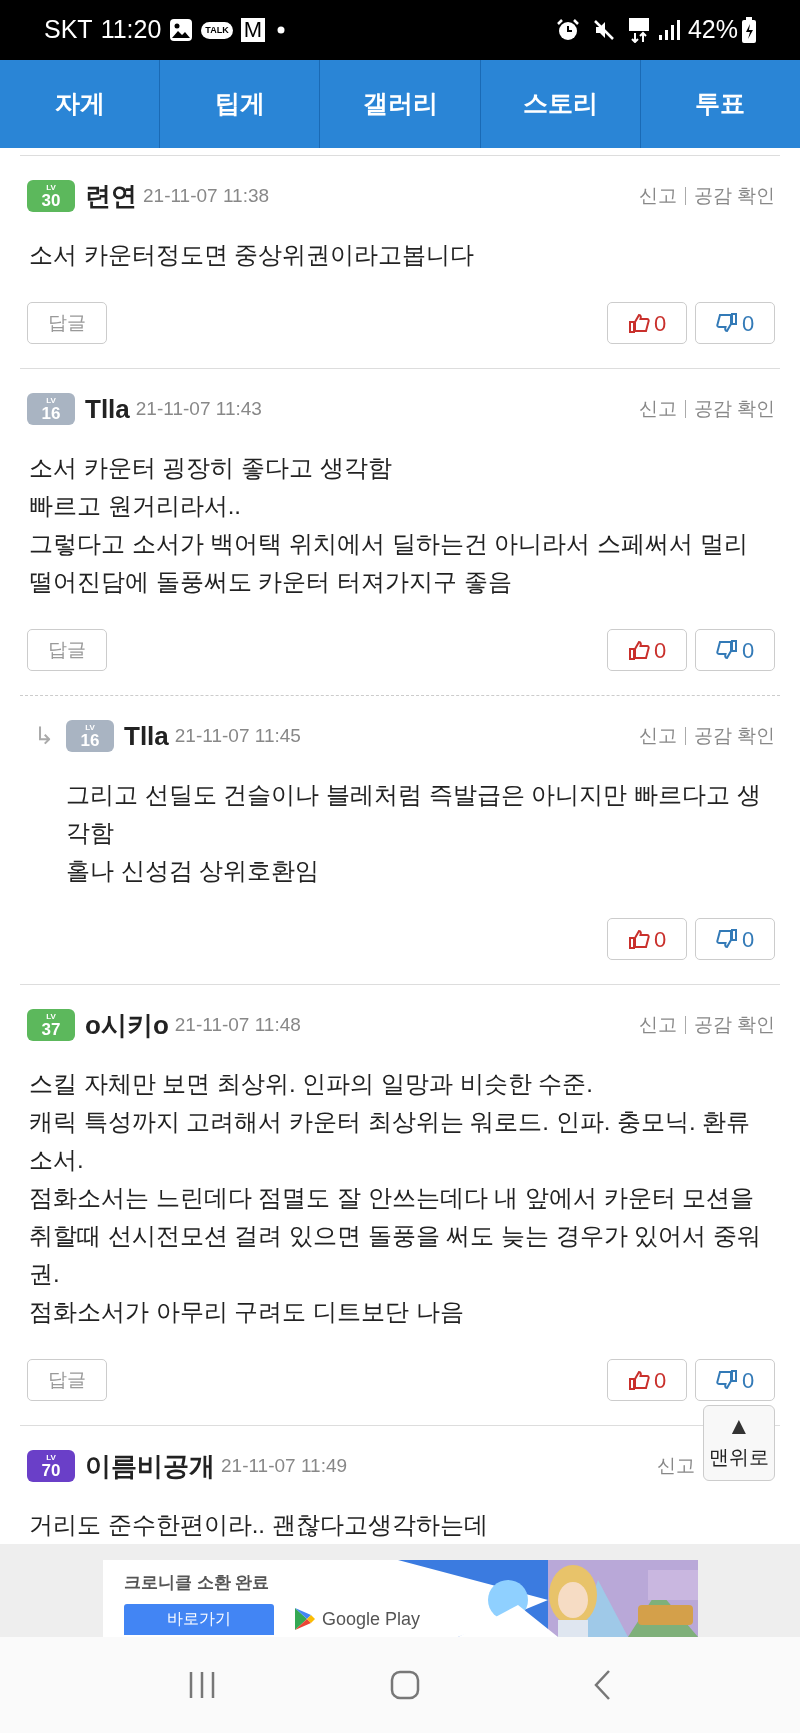 The width and height of the screenshot is (800, 1733). What do you see at coordinates (217, 30) in the screenshot?
I see `chat-badge: TALK` at bounding box center [217, 30].